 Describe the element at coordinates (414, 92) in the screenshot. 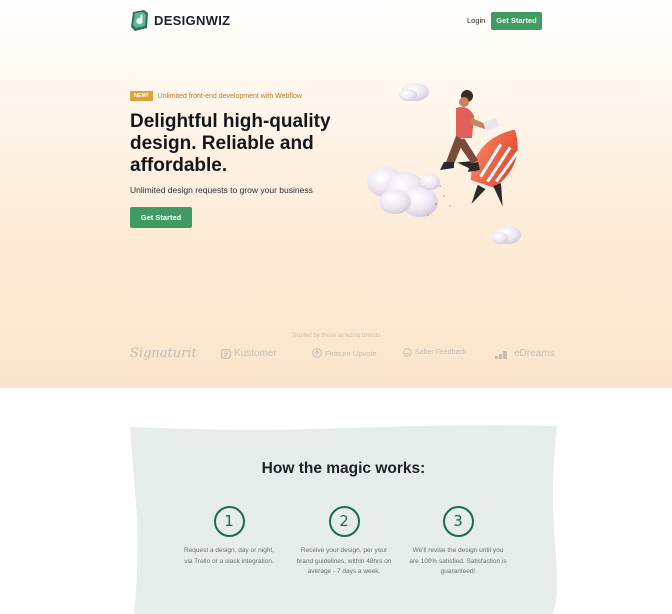

I see `cloud-small-top` at that location.